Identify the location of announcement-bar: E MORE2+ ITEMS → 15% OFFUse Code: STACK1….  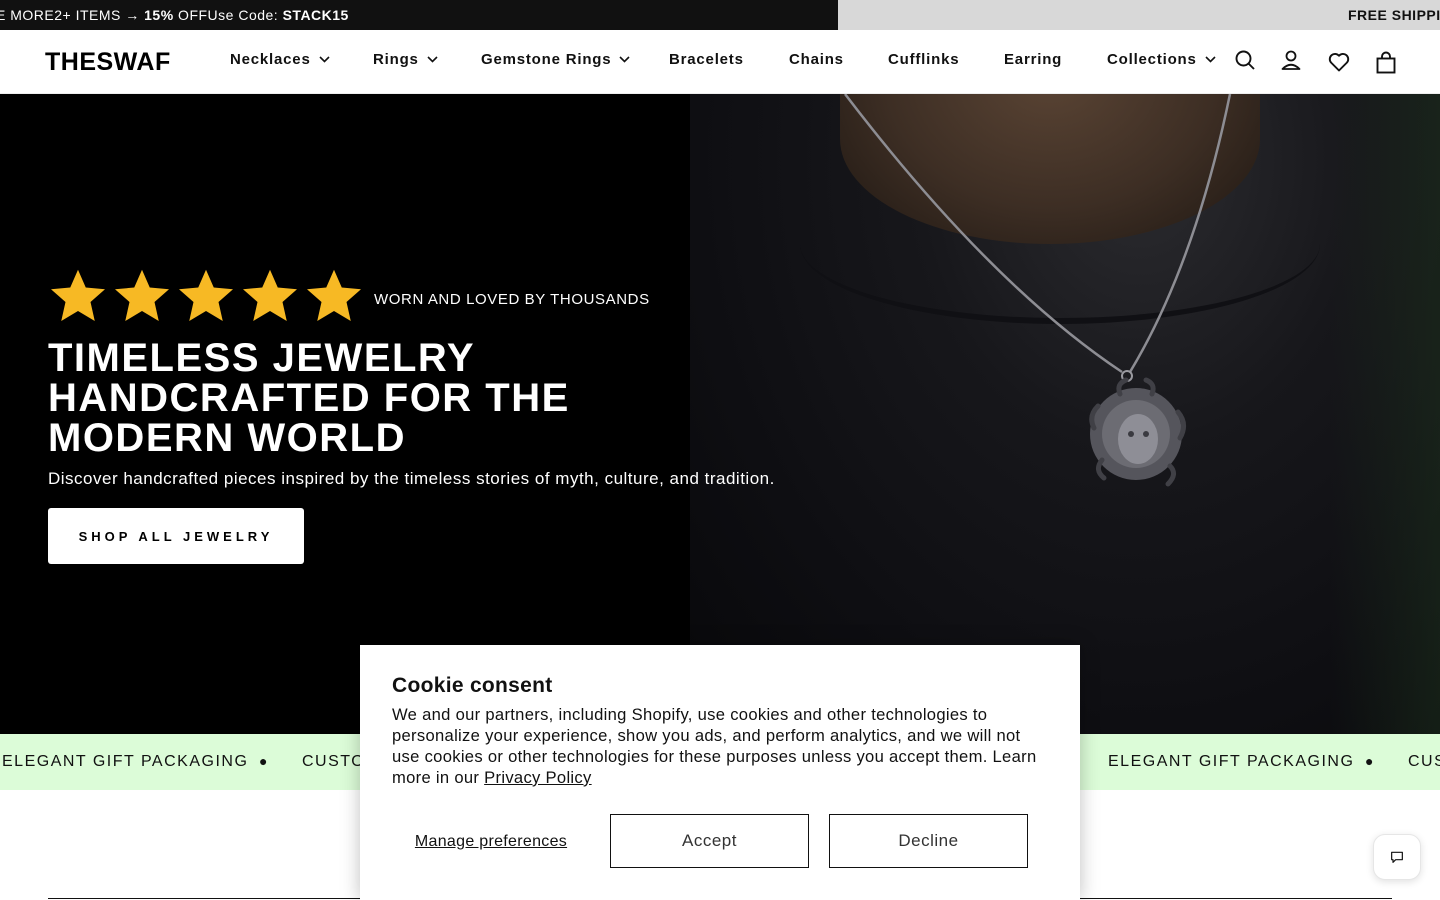
(720, 15).